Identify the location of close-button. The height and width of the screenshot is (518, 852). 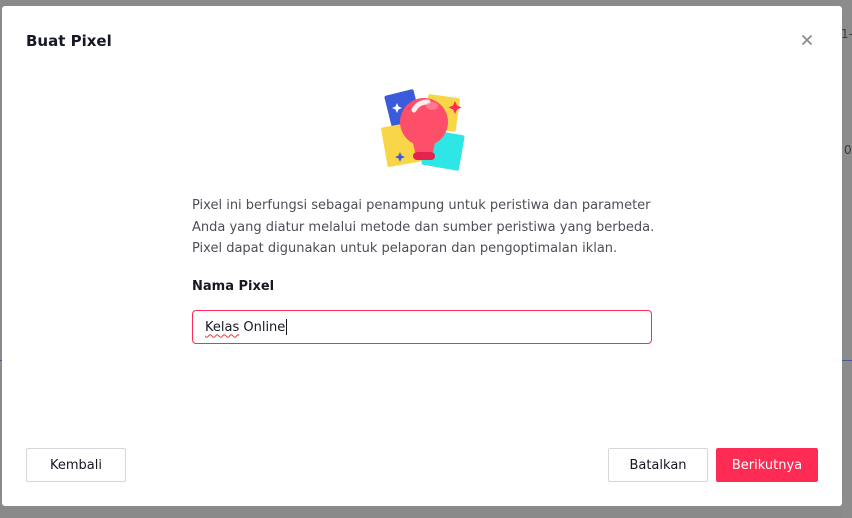
(807, 40).